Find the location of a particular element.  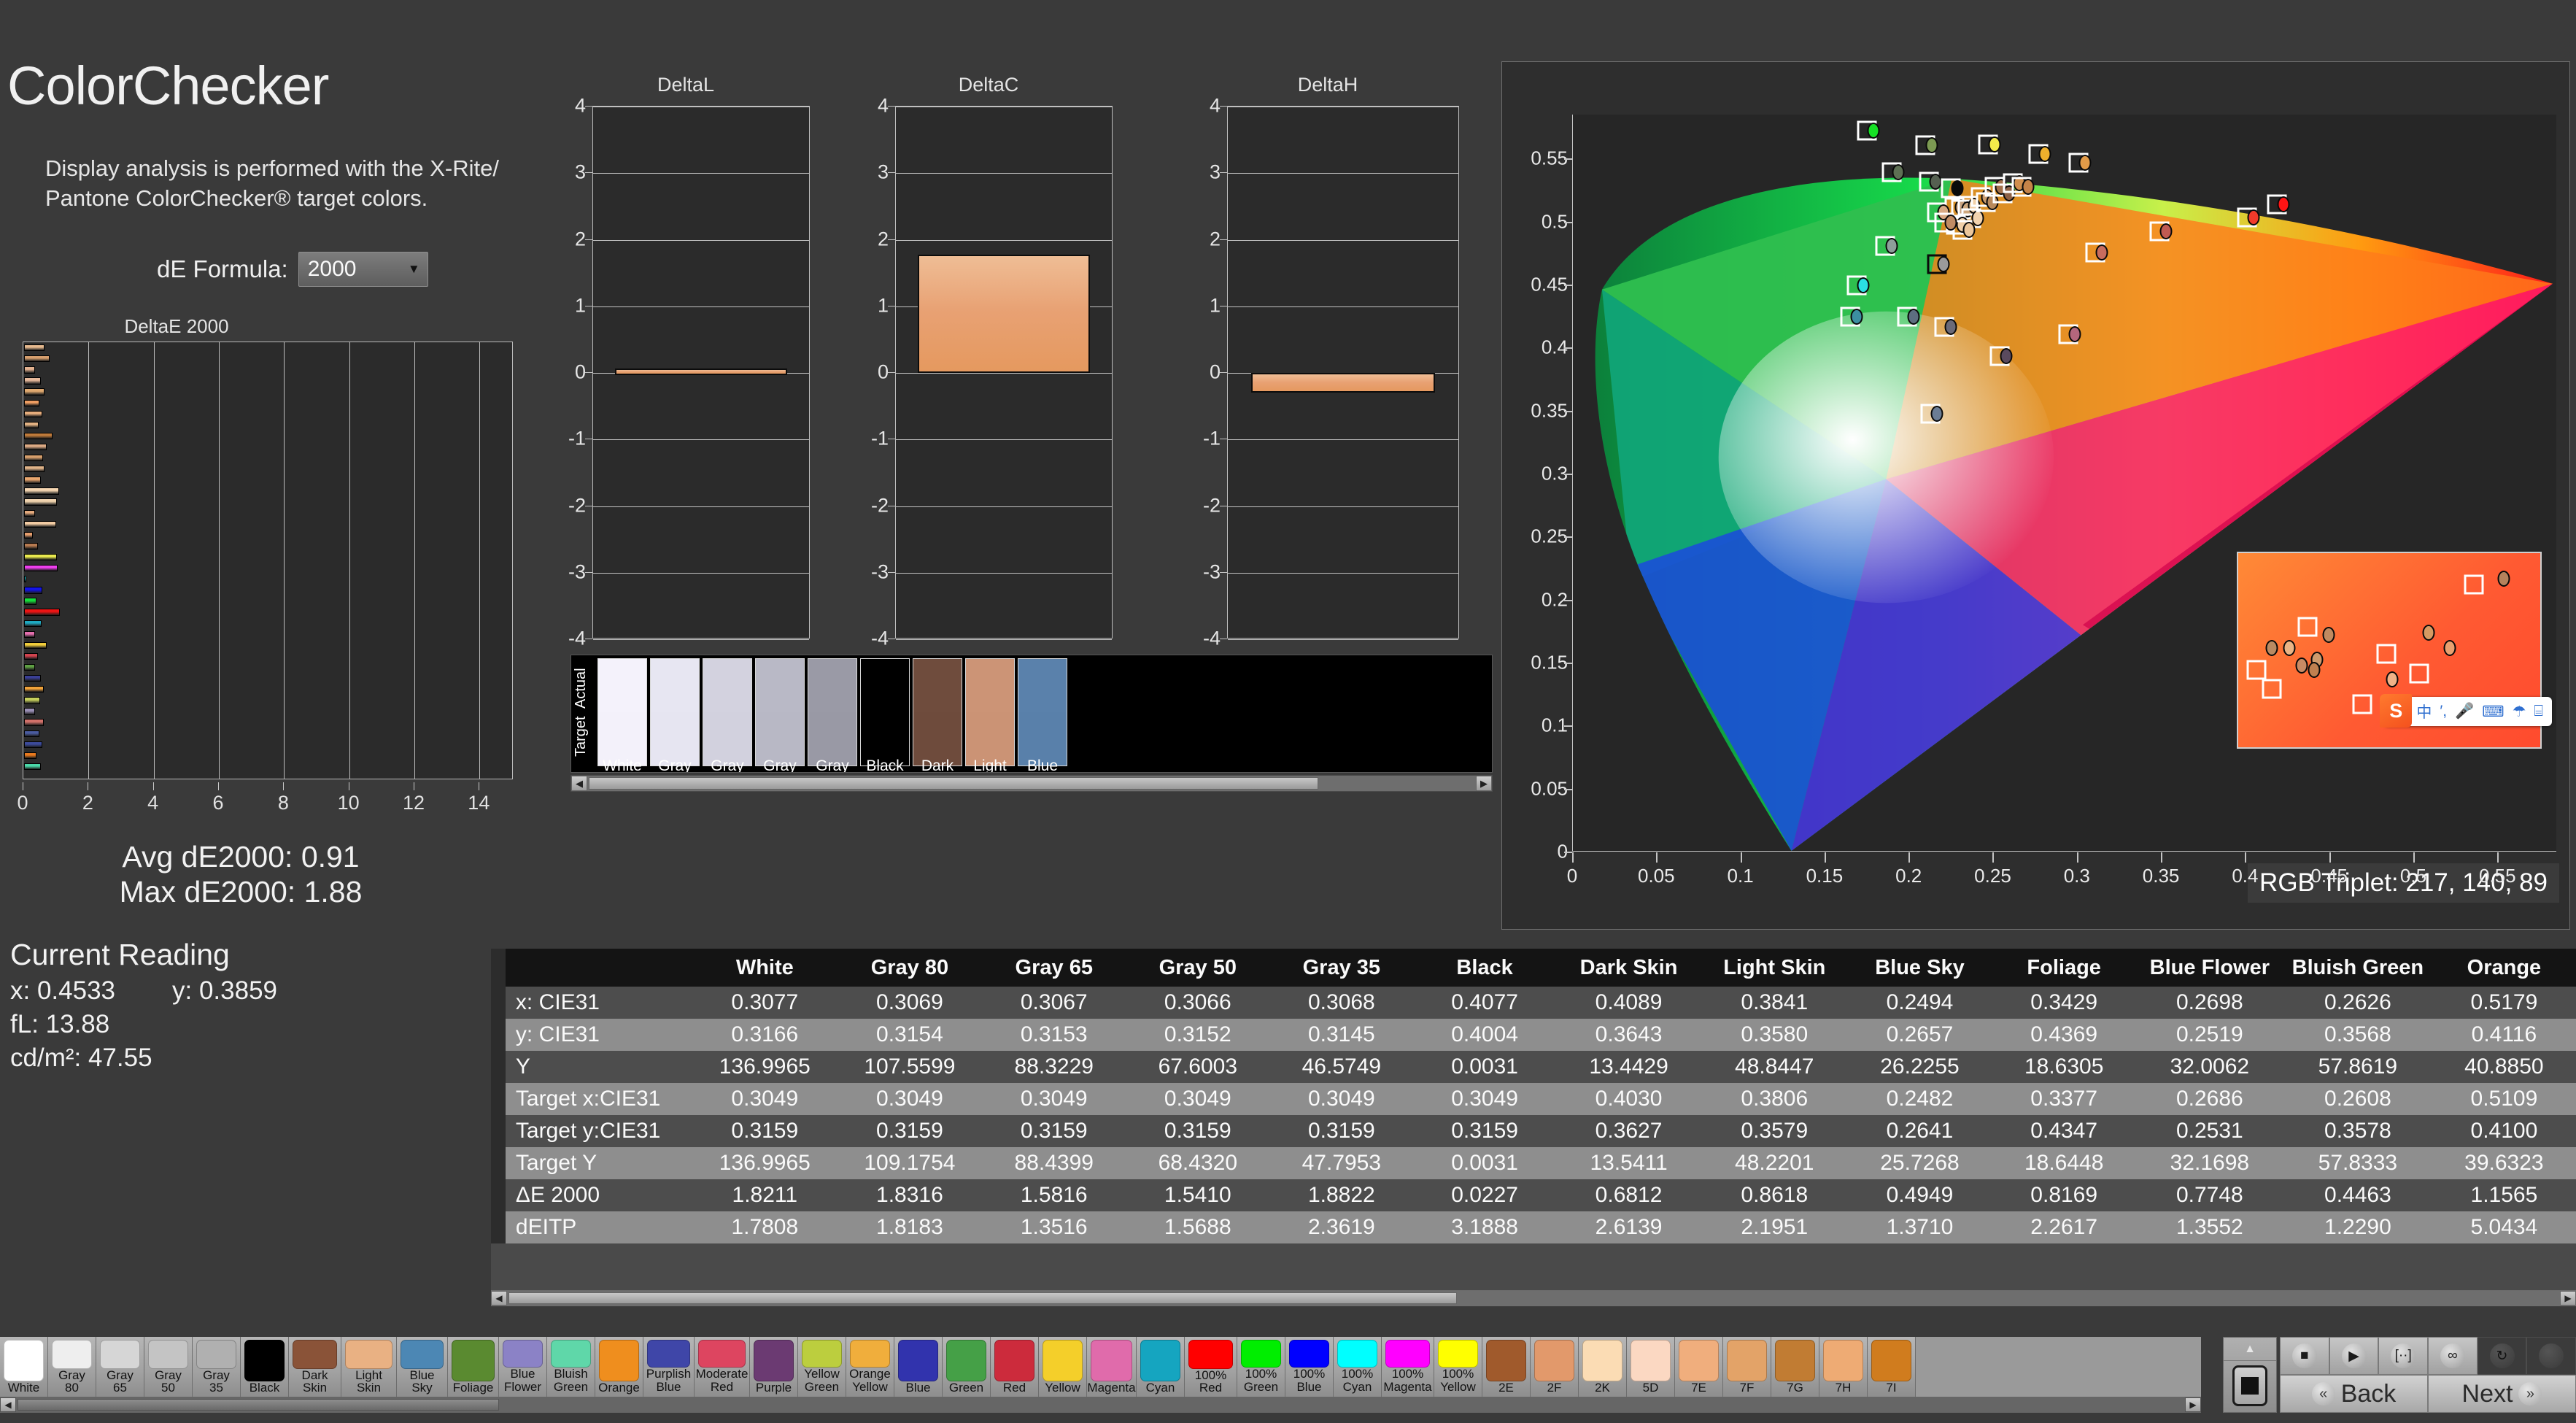

palette-patch: White is located at coordinates (24, 1367).